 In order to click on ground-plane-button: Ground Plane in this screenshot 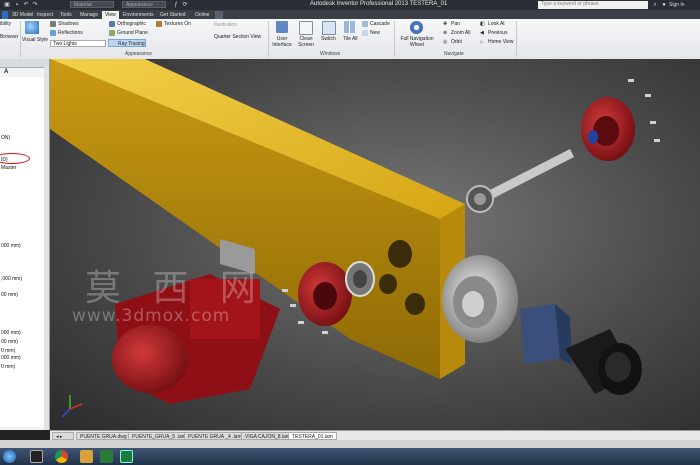, I will do `click(132, 33)`.